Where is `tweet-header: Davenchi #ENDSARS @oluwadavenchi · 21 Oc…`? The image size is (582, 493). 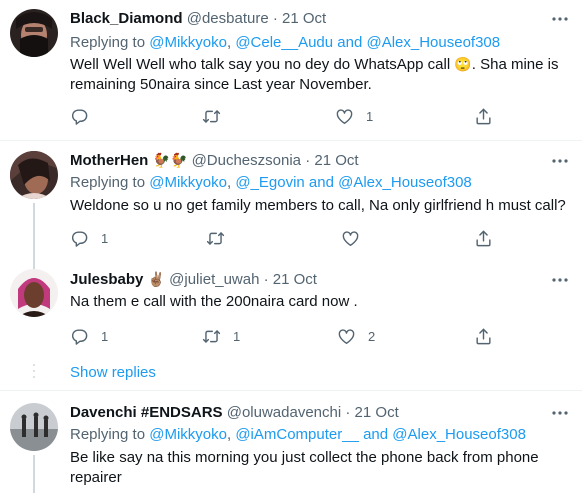
tweet-header: Davenchi #ENDSARS @oluwadavenchi · 21 Oc… is located at coordinates (234, 413).